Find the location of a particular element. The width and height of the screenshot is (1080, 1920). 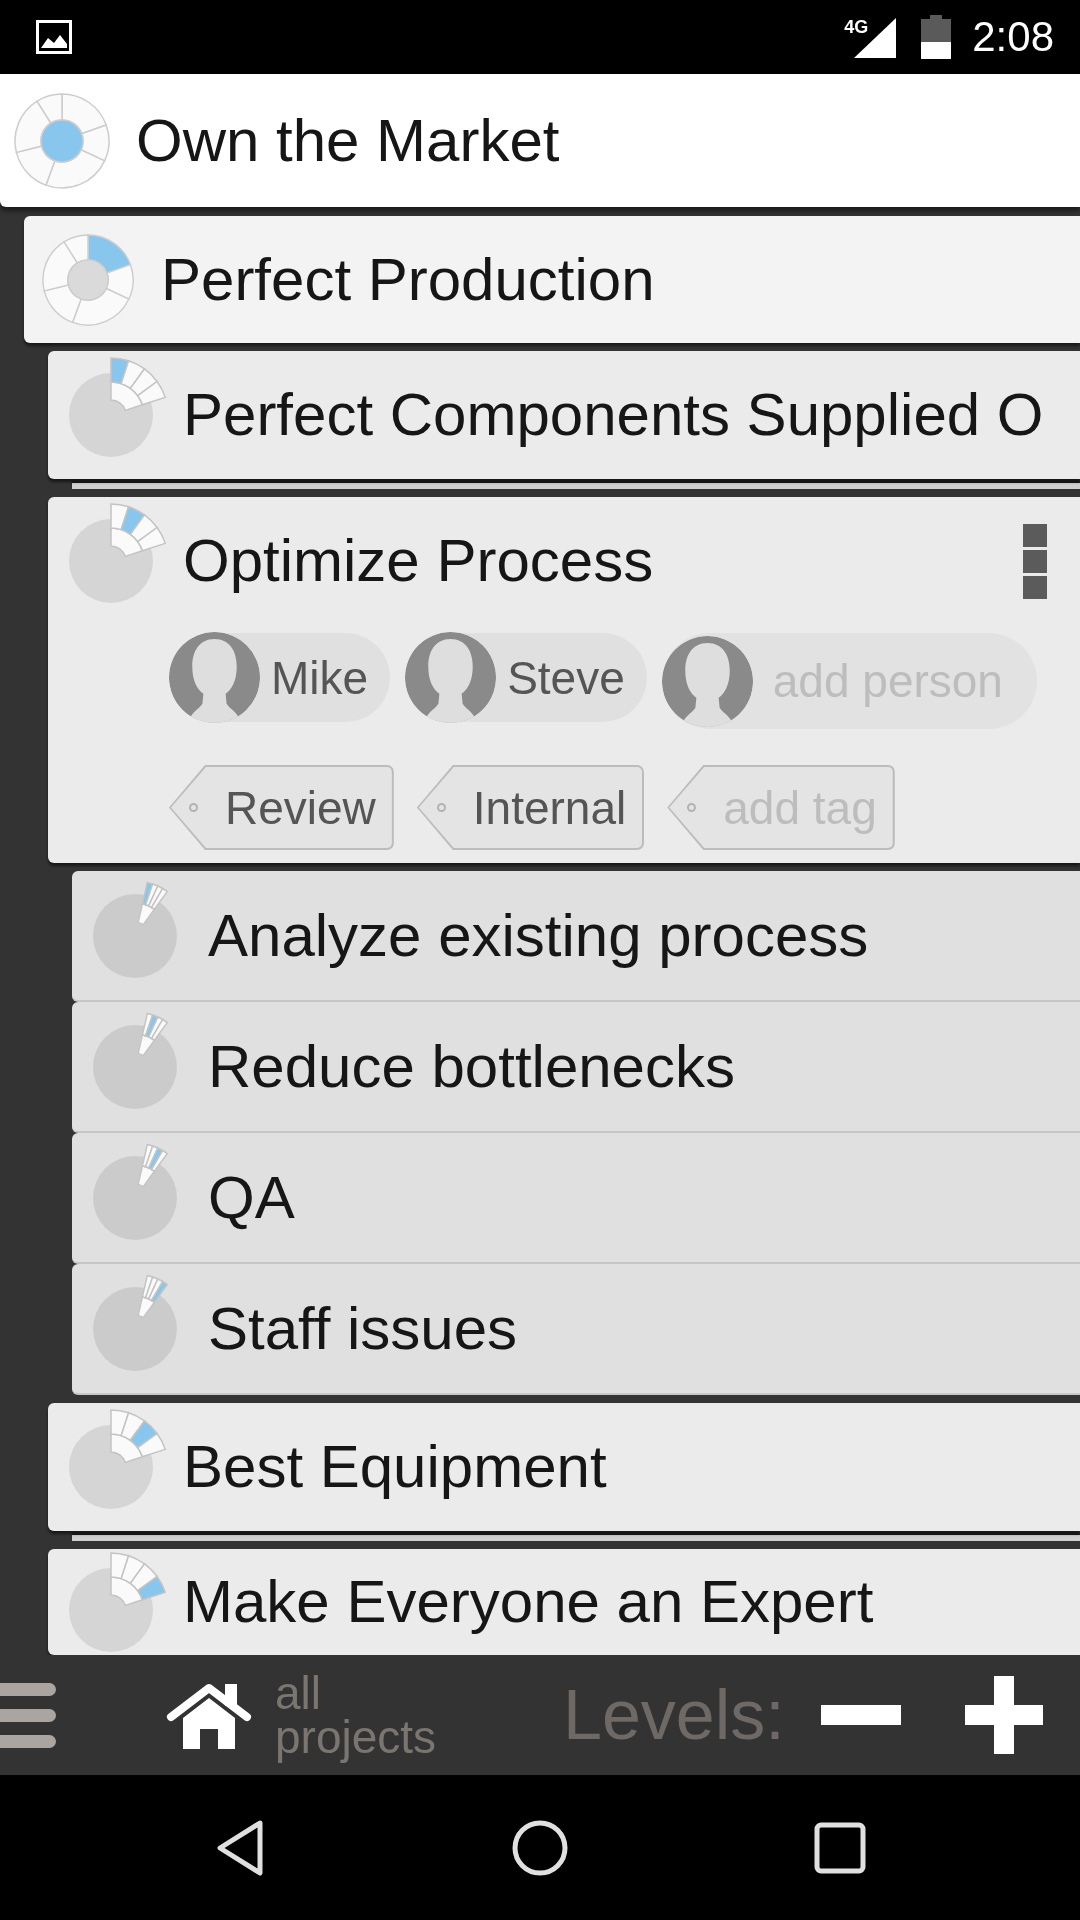

battery-icon is located at coordinates (936, 37).